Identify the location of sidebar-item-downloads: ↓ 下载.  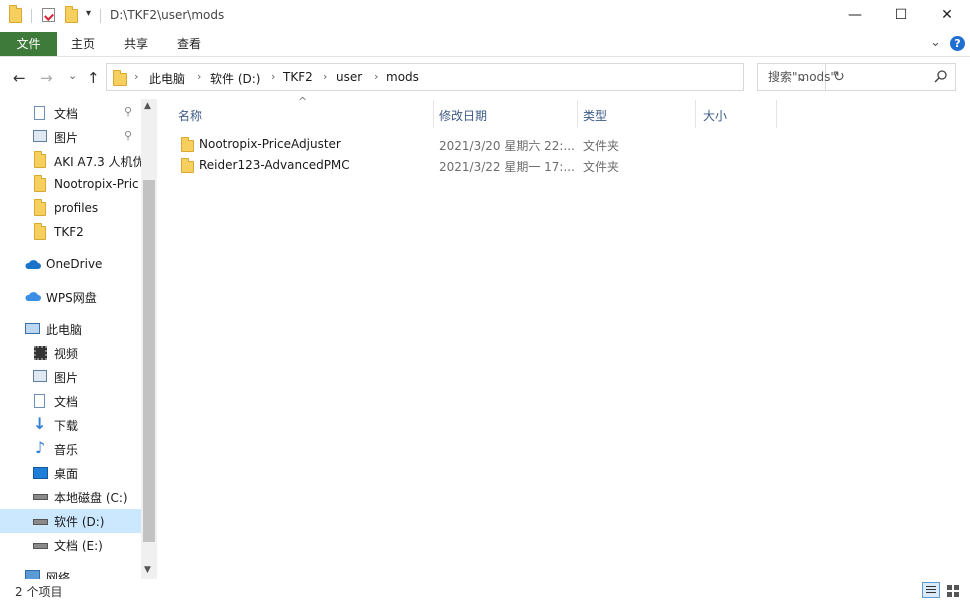
(70, 425).